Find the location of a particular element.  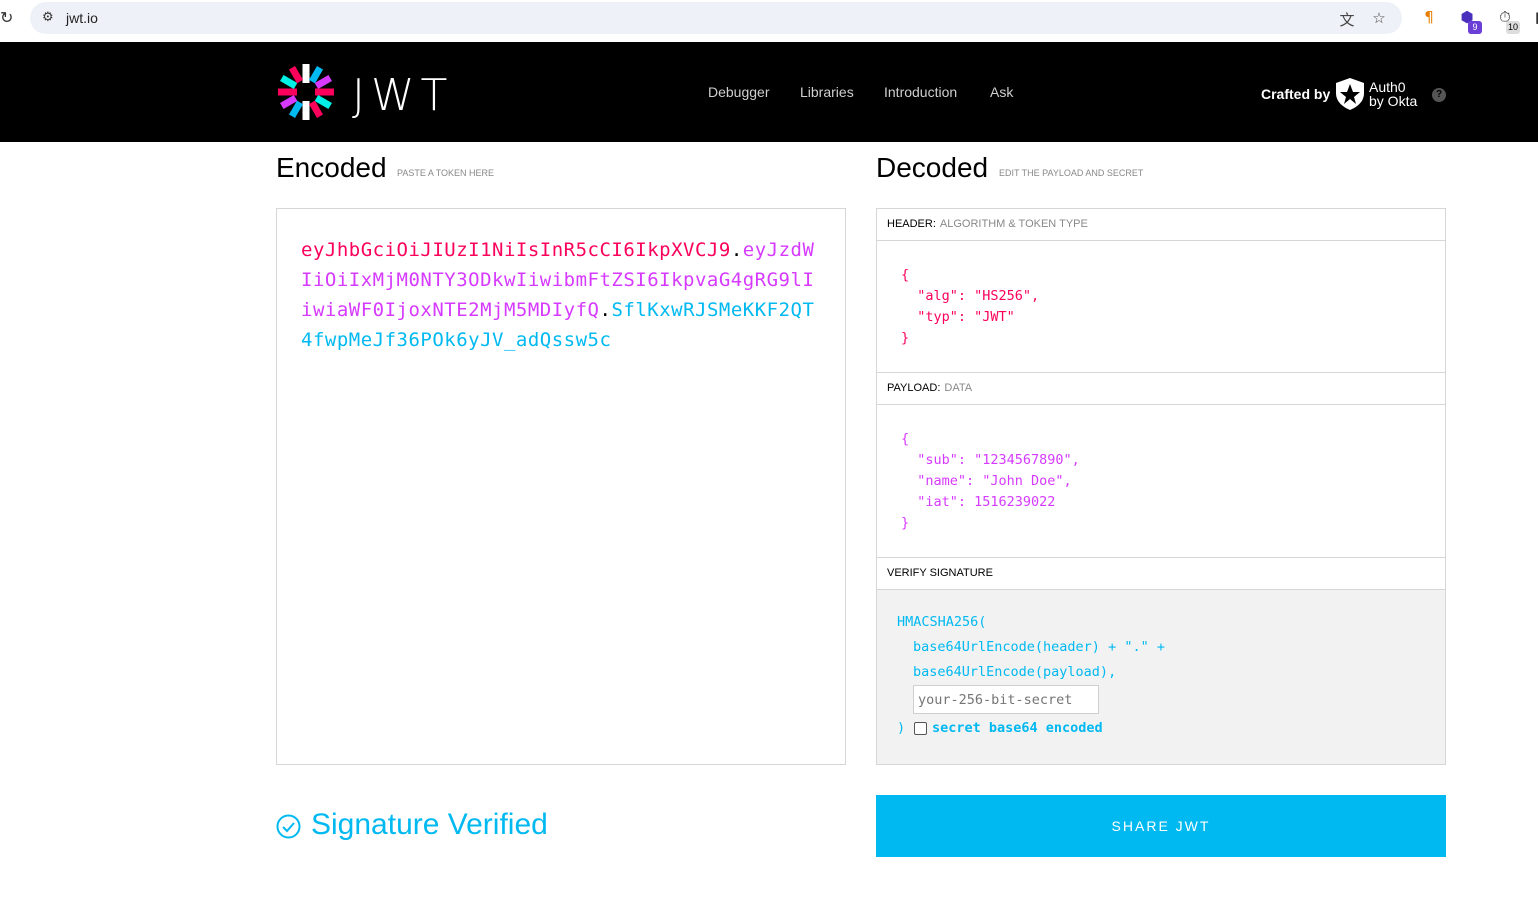

verify-section-title: VERIFY SIGNATURE is located at coordinates (1161, 574).